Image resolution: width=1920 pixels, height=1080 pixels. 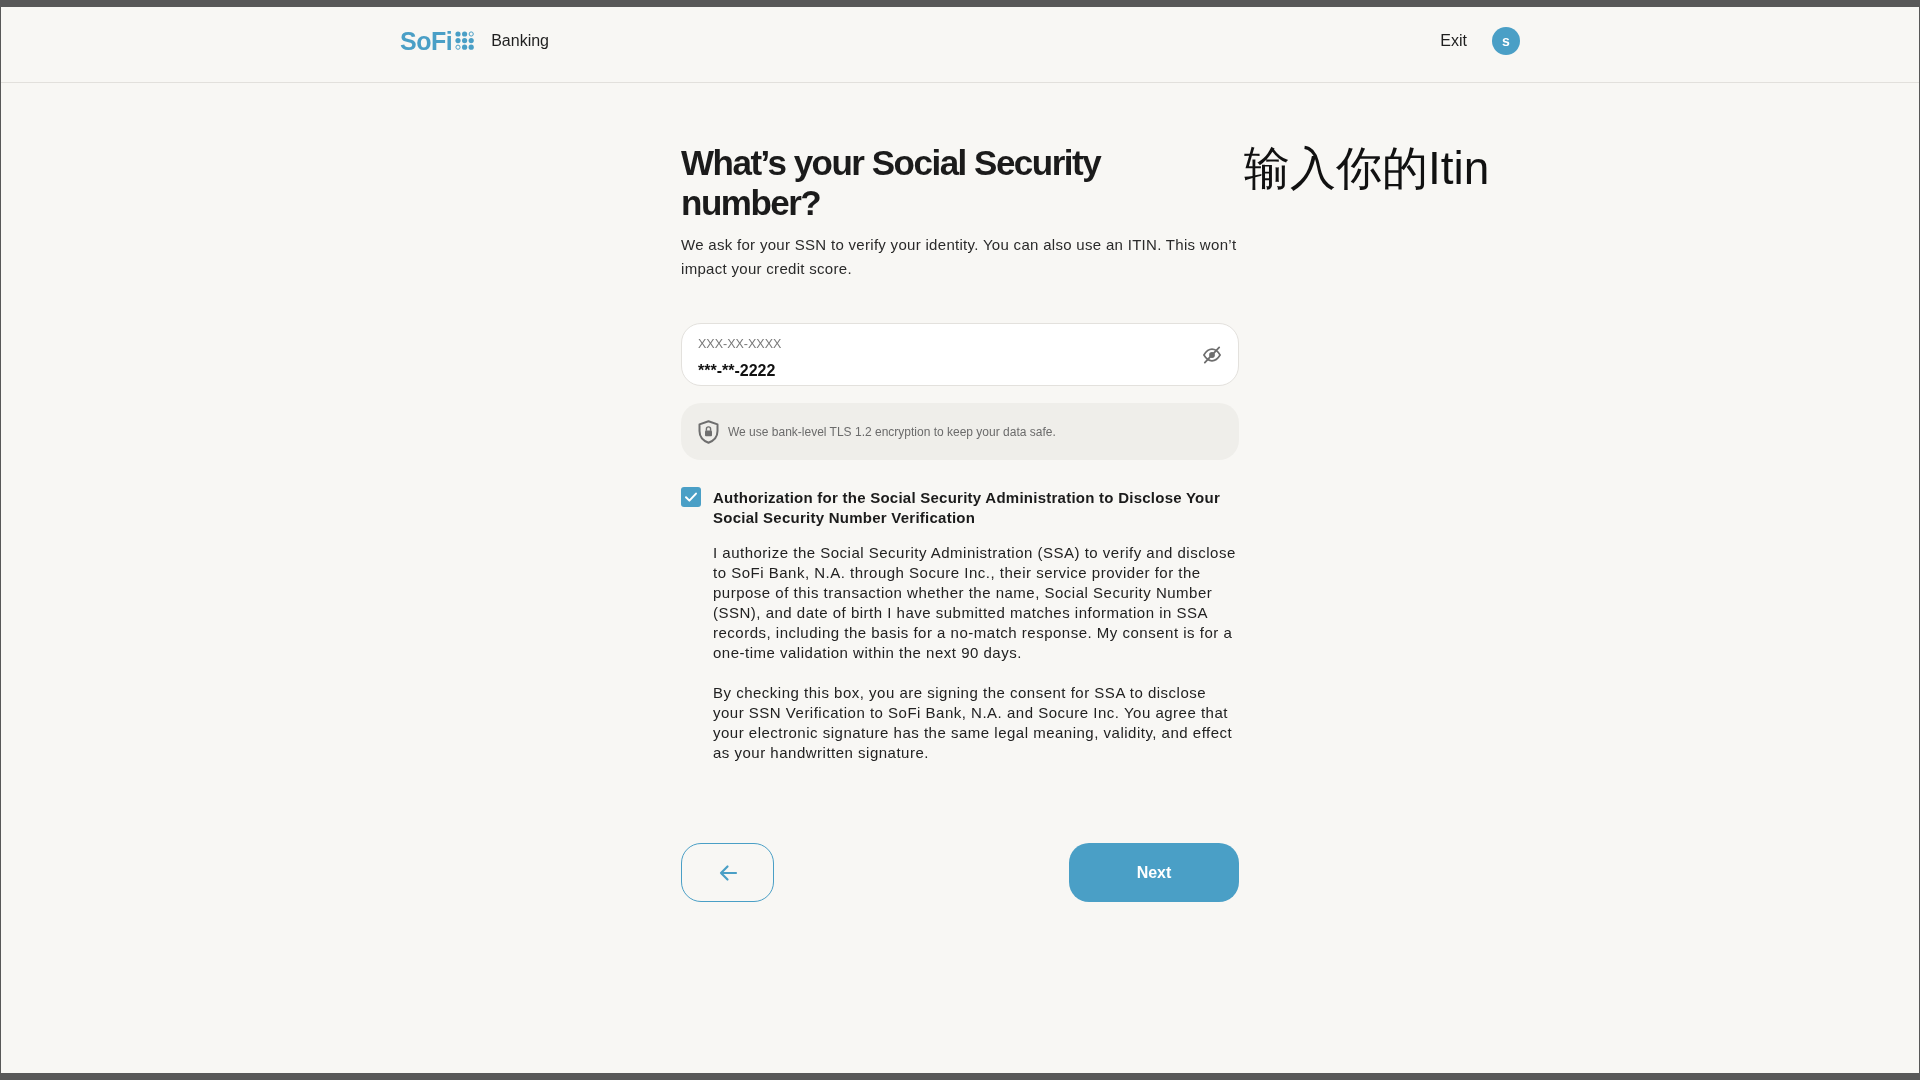 I want to click on ssn-input: ***-**-2222, so click(x=945, y=371).